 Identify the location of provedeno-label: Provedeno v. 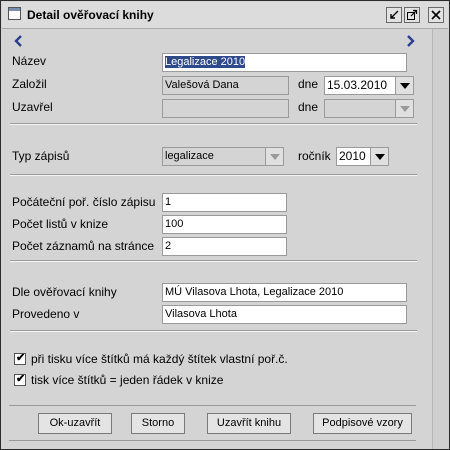
(46, 314).